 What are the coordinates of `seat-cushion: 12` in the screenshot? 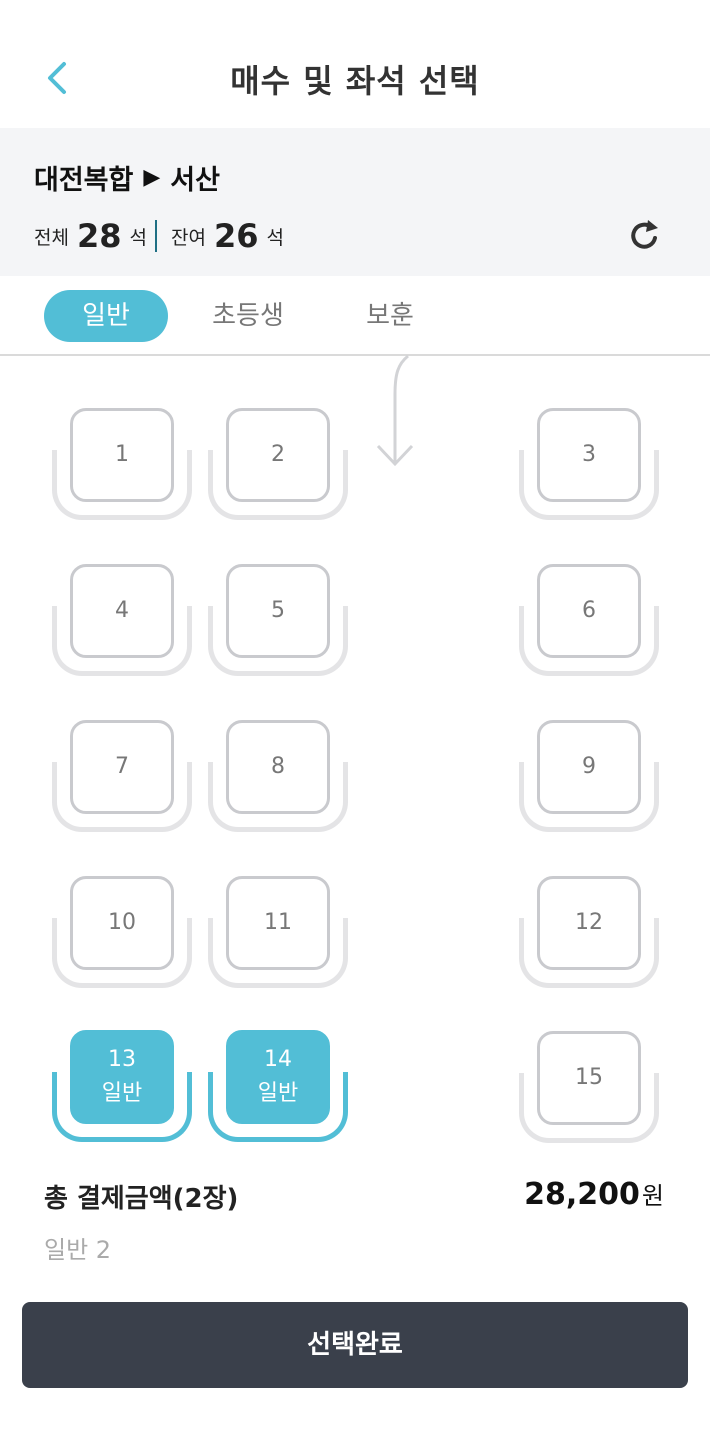 It's located at (589, 923).